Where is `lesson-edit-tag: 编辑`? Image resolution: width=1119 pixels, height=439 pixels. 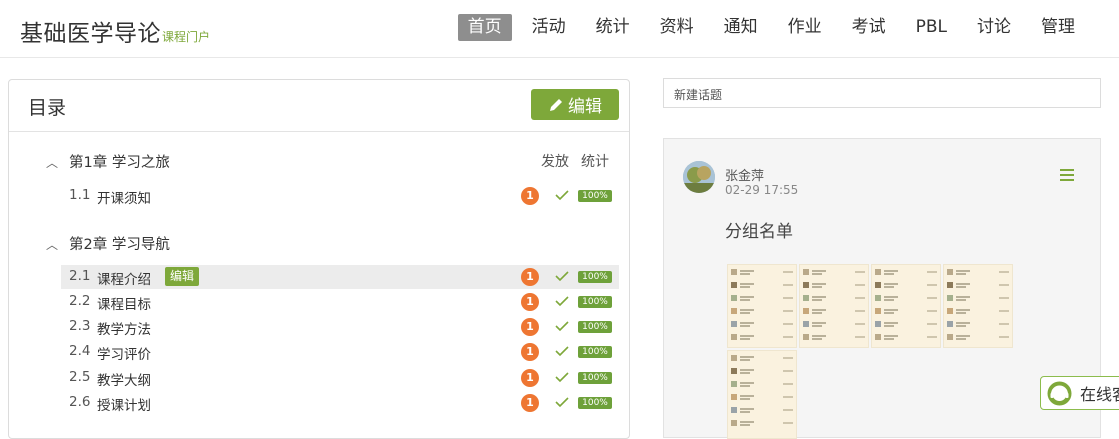
lesson-edit-tag: 编辑 is located at coordinates (182, 276).